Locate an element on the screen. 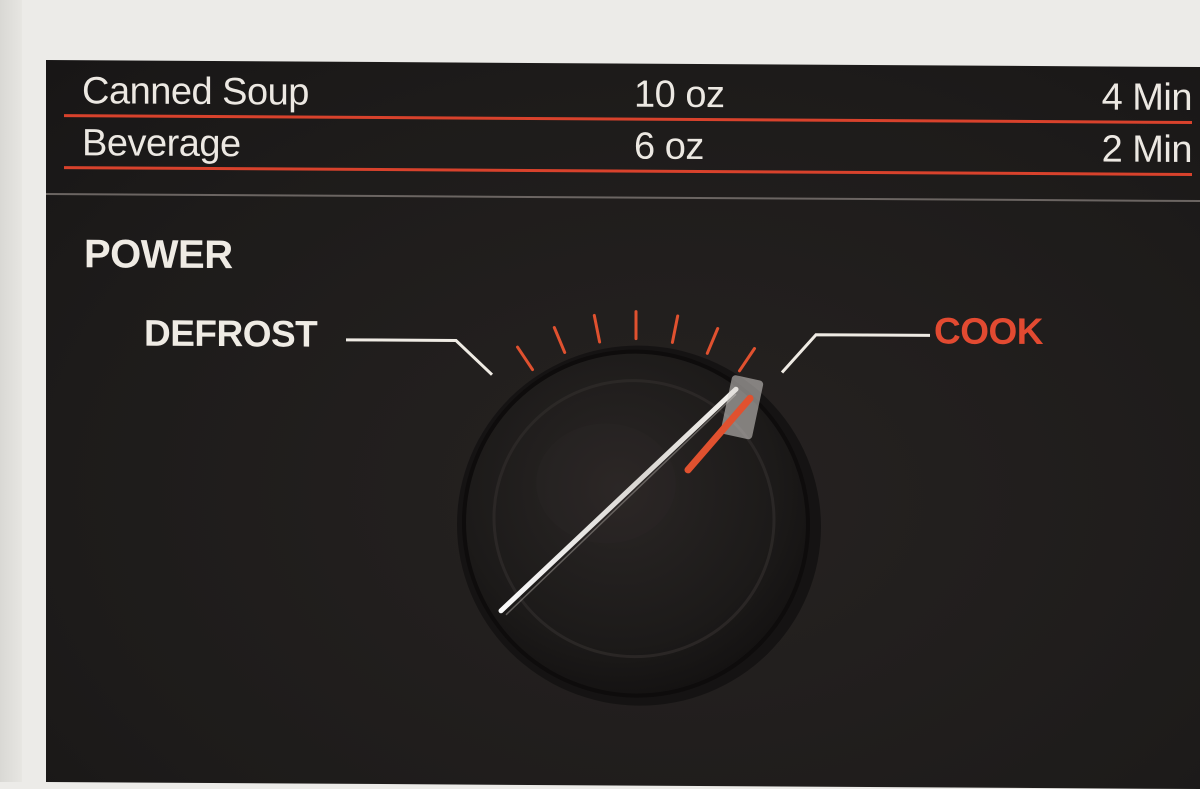  cook-leader-line is located at coordinates (855, 353).